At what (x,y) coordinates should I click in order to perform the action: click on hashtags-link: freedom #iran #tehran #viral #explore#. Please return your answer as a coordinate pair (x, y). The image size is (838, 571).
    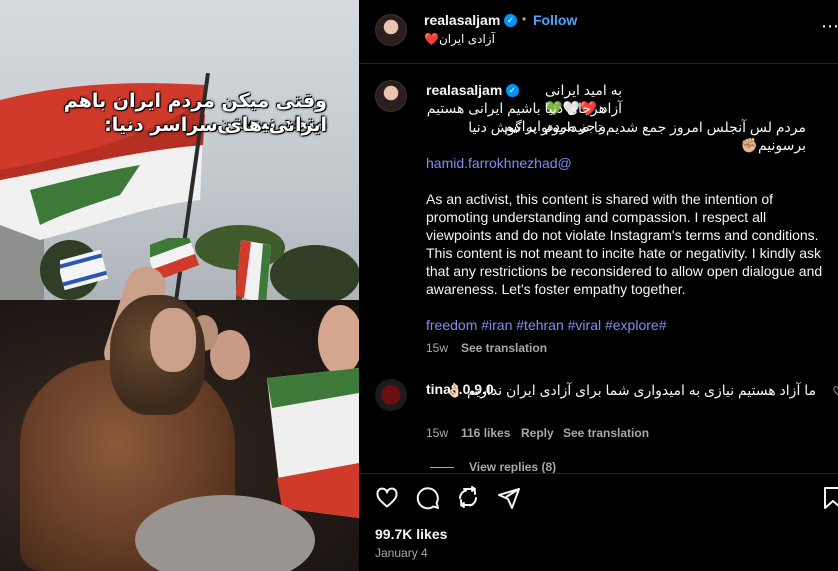
    Looking at the image, I should click on (546, 325).